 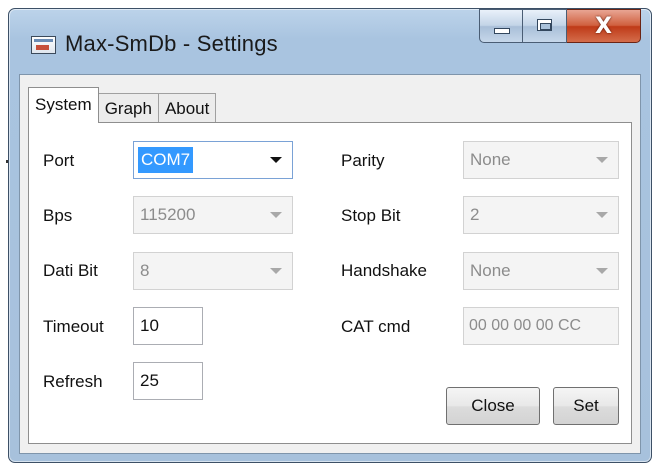 I want to click on port-value: COM7, so click(x=166, y=160).